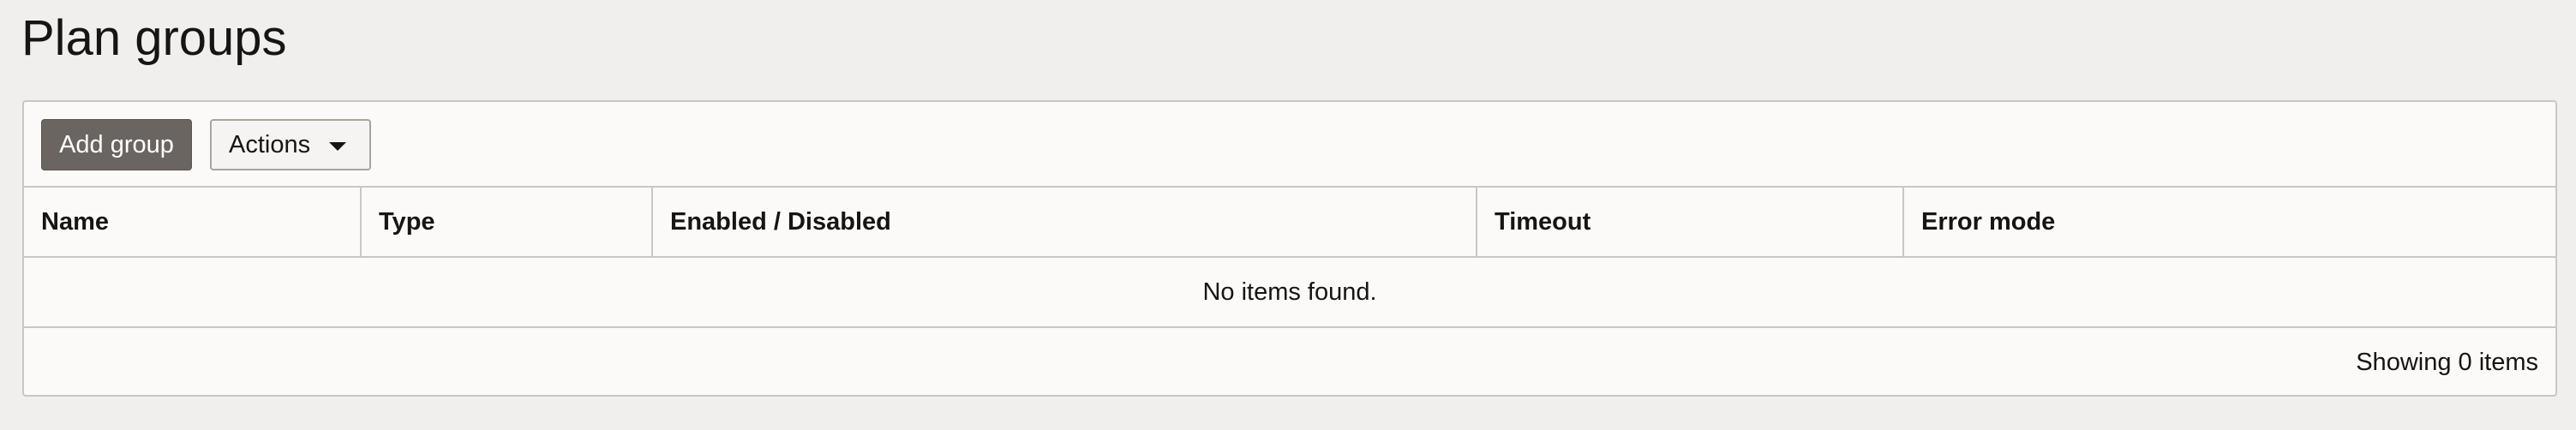 The image size is (2576, 430). I want to click on column-header-type: Type, so click(505, 222).